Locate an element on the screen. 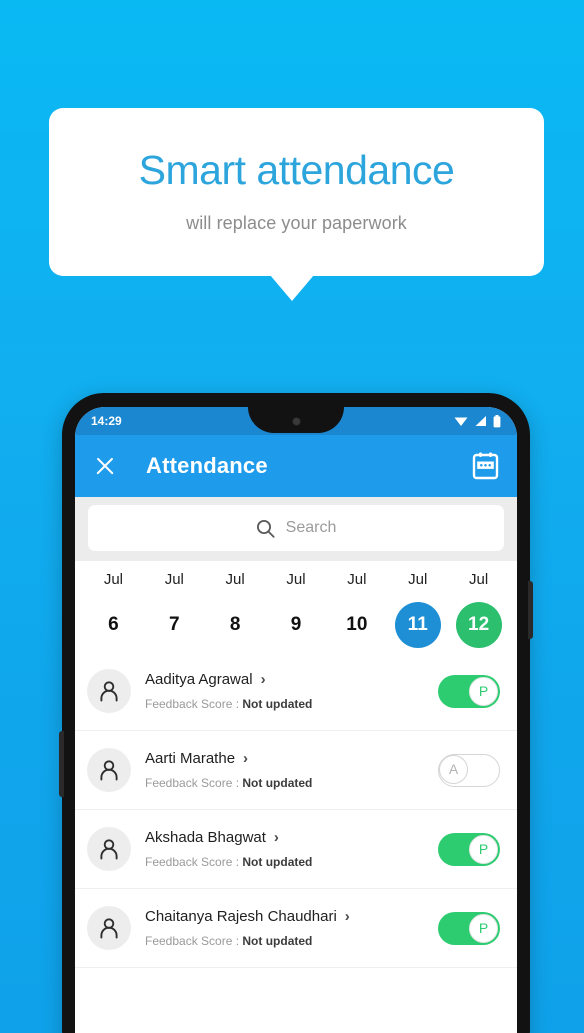 This screenshot has width=584, height=1033. date-day: 8 is located at coordinates (235, 624).